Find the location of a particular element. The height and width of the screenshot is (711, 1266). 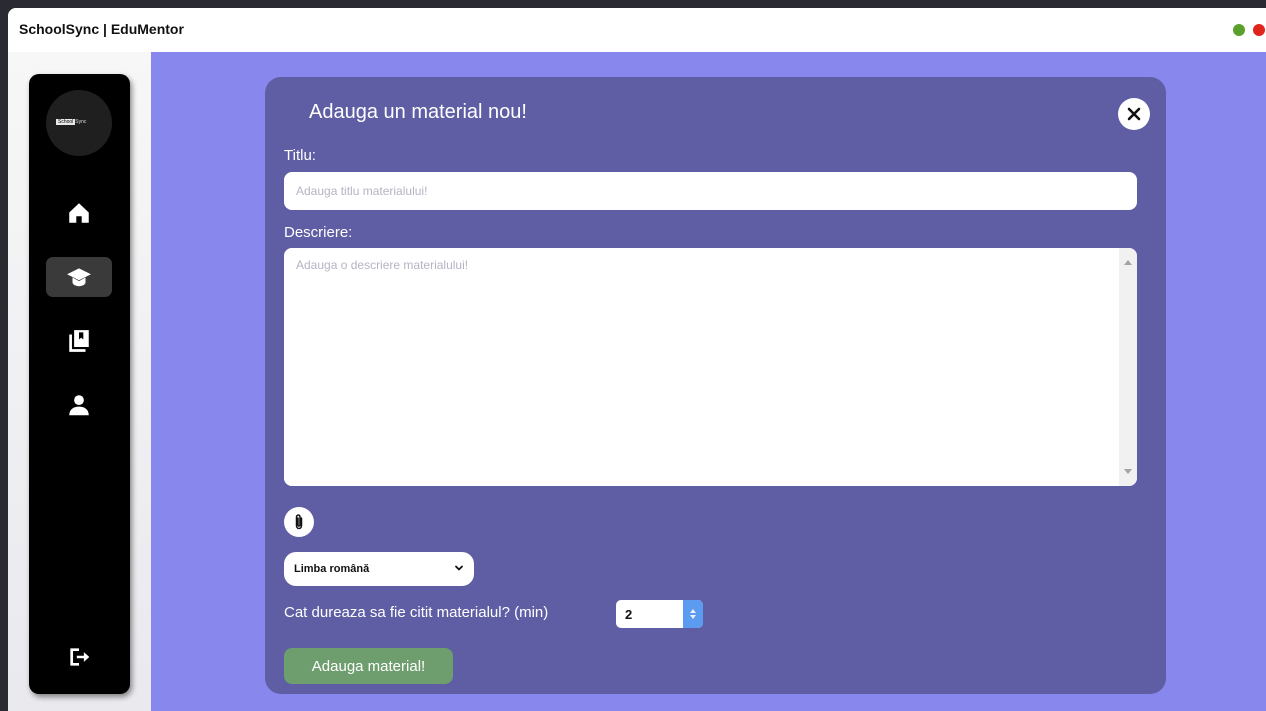

book-icon is located at coordinates (79, 341).